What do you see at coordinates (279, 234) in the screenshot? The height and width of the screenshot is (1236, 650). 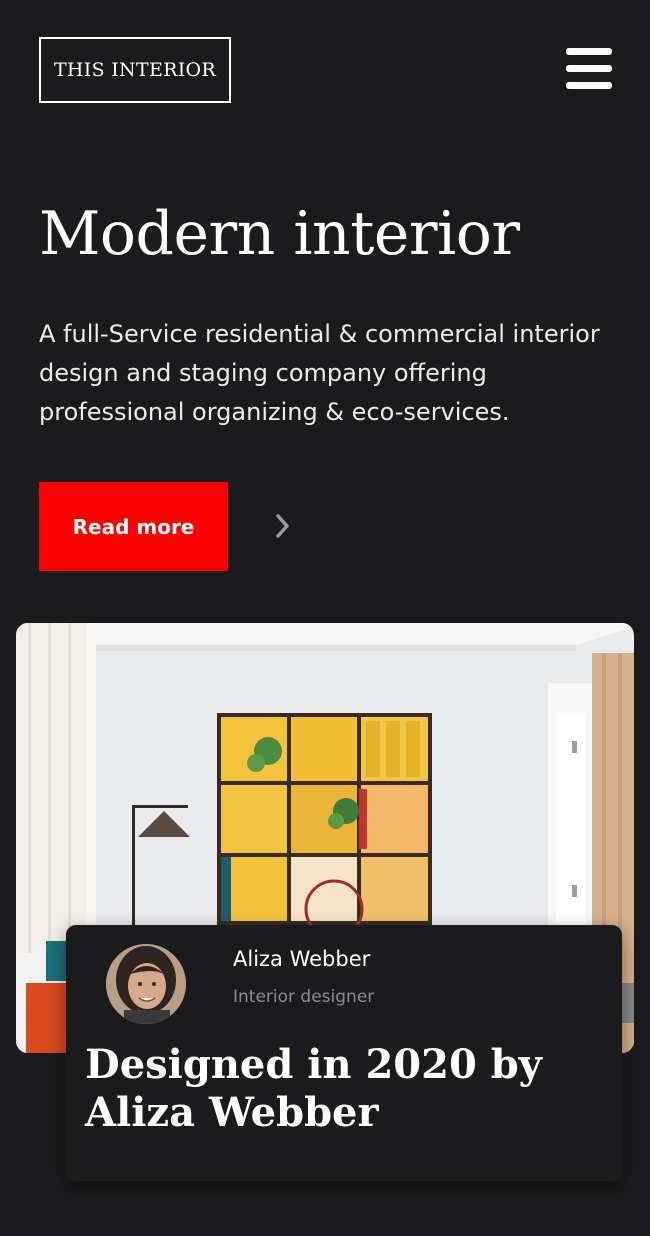 I see `hero-title: Modern interior` at bounding box center [279, 234].